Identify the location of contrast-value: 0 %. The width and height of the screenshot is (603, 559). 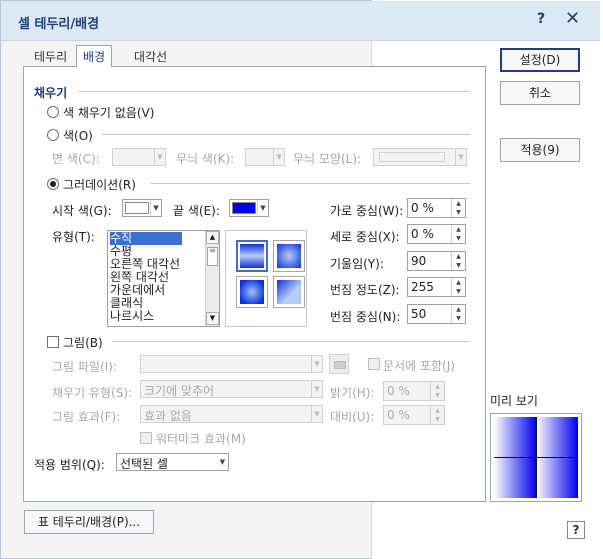
(398, 415).